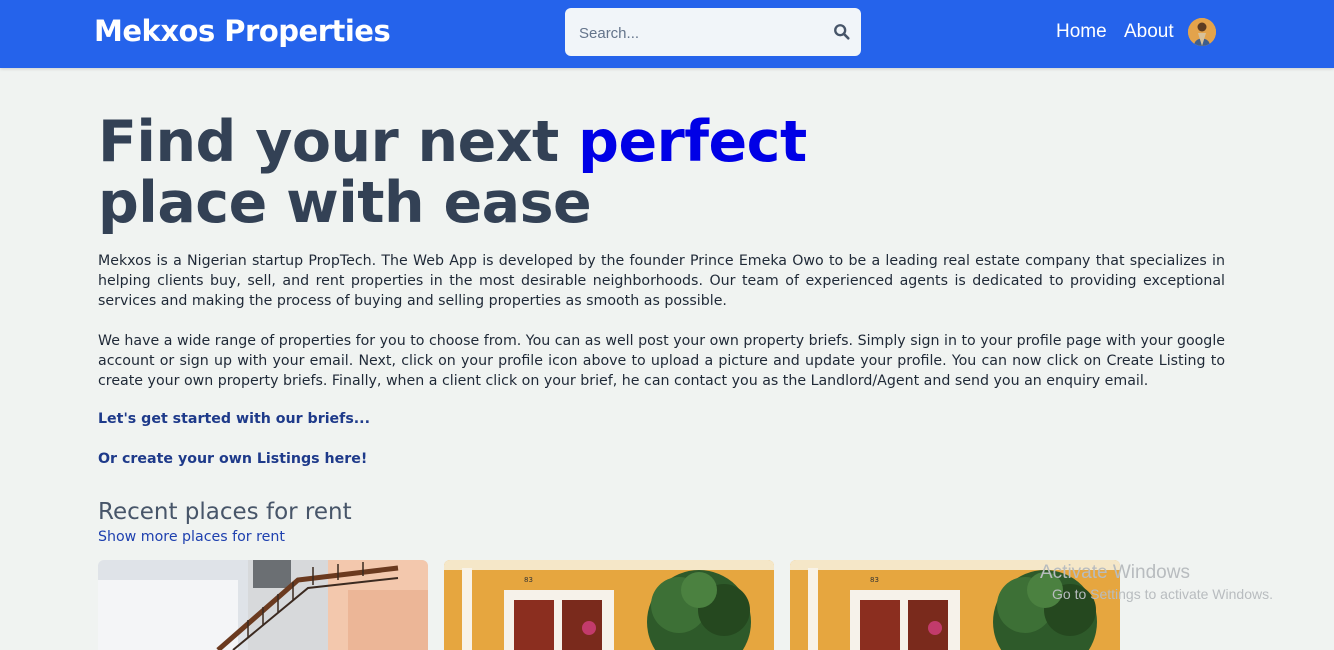 Image resolution: width=1334 pixels, height=650 pixels. I want to click on search-icon, so click(842, 32).